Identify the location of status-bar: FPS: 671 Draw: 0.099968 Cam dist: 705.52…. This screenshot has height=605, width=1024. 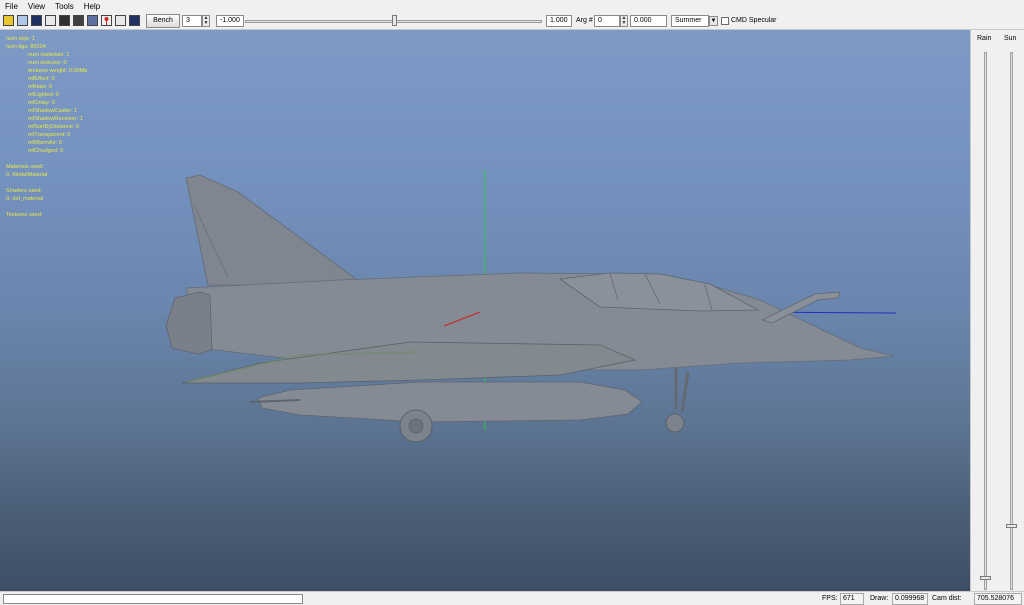
(512, 598).